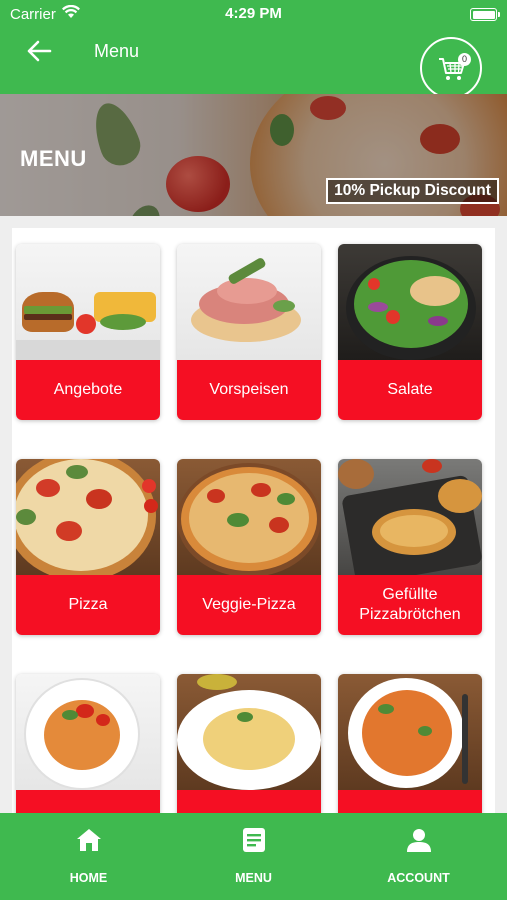 The width and height of the screenshot is (507, 900). What do you see at coordinates (412, 191) in the screenshot?
I see `discount-badge: 10% Pickup Discount` at bounding box center [412, 191].